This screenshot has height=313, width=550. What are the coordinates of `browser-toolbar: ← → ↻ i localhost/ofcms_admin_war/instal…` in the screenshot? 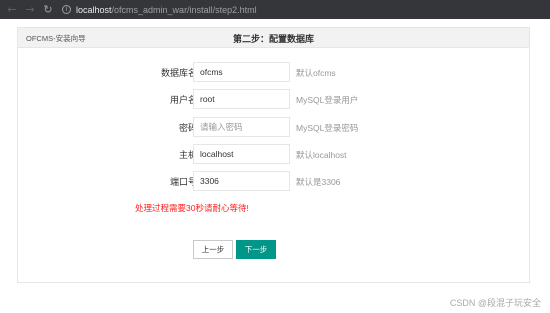 It's located at (275, 9).